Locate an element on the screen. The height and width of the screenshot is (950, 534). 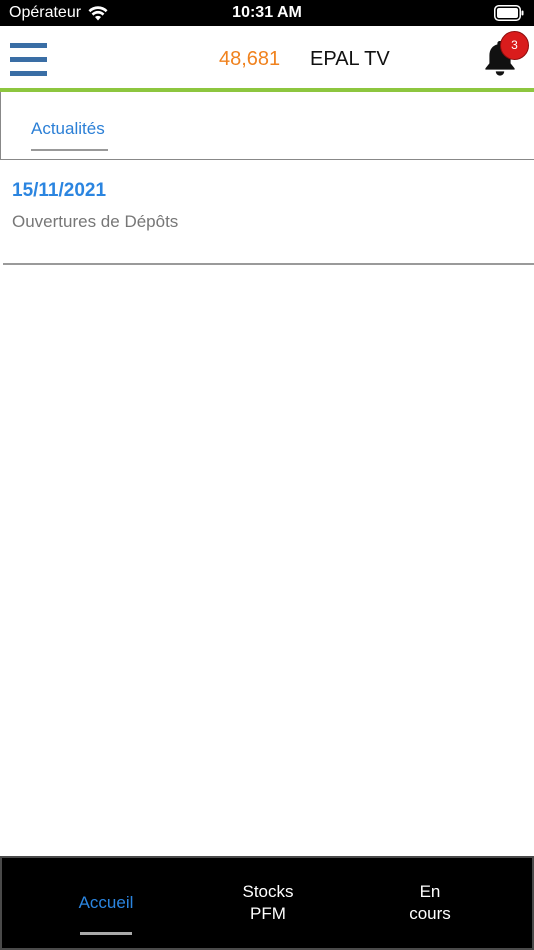
nav-item-label: En is located at coordinates (430, 891).